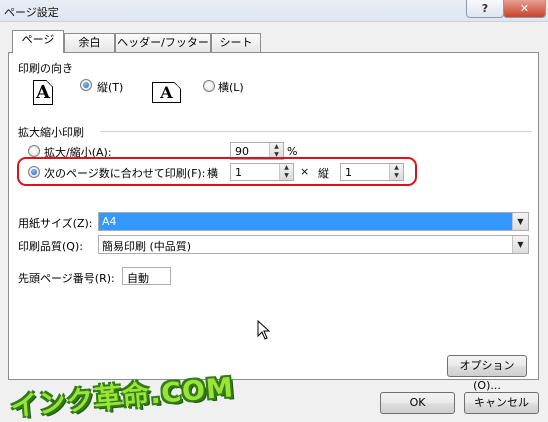 This screenshot has width=548, height=422. Describe the element at coordinates (313, 221) in the screenshot. I see `paper-size-select: A4 ▼` at that location.